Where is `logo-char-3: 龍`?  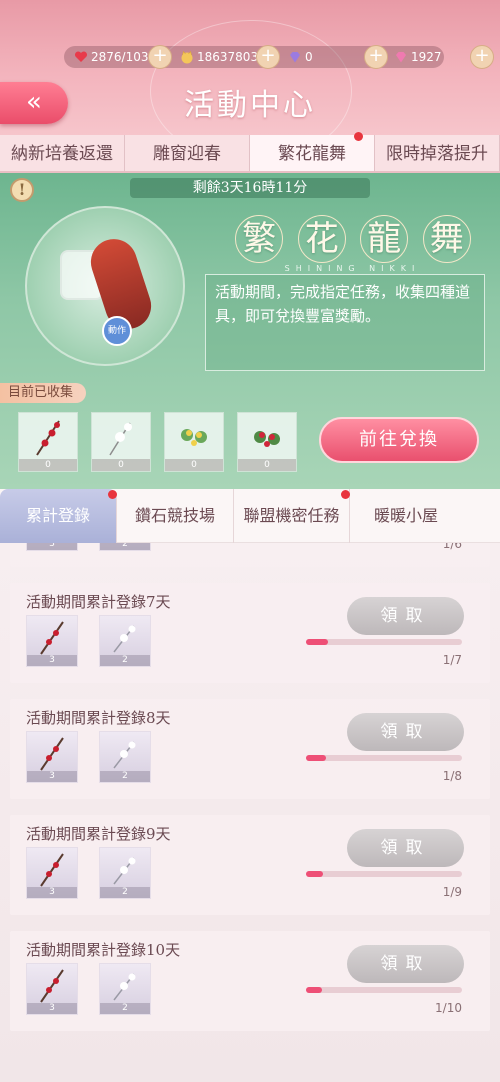
logo-char-3: 龍 is located at coordinates (384, 239).